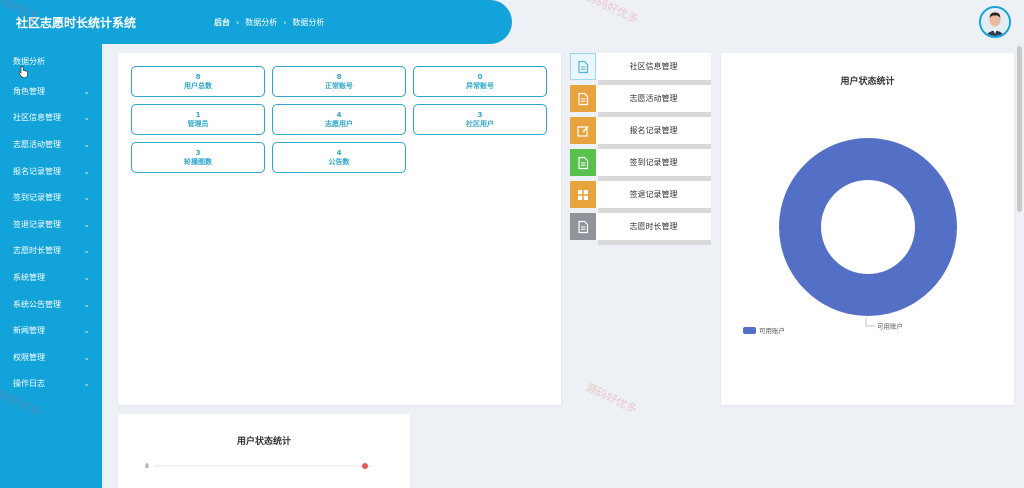 The height and width of the screenshot is (488, 1024). I want to click on sidebar-item: 志愿时长管理 ⌄, so click(51, 251).